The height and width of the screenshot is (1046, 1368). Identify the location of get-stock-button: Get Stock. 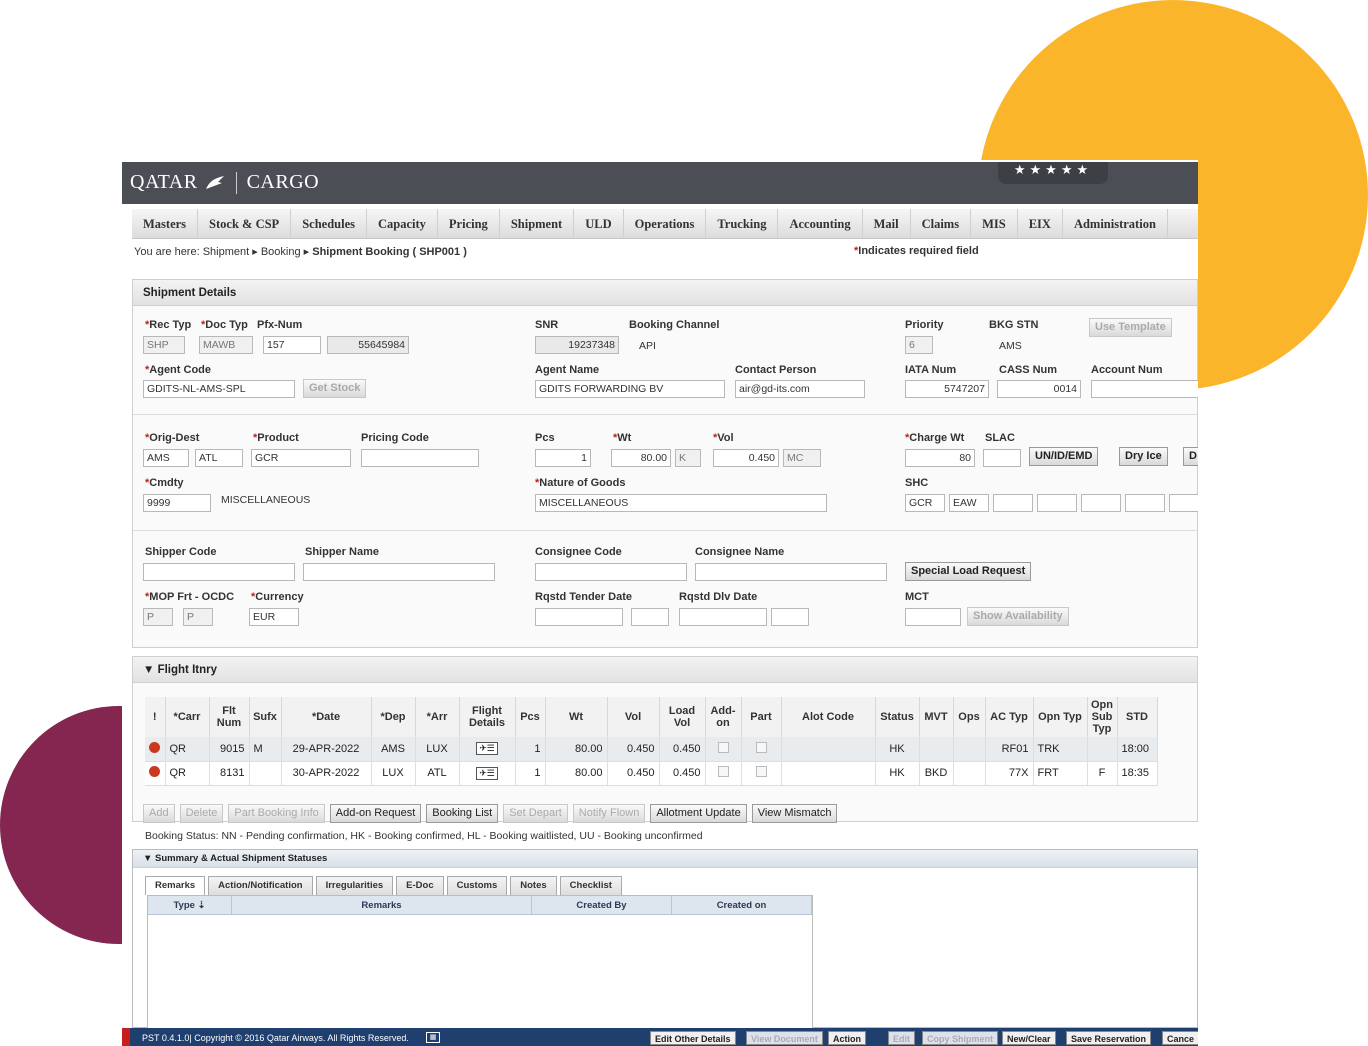
(335, 388).